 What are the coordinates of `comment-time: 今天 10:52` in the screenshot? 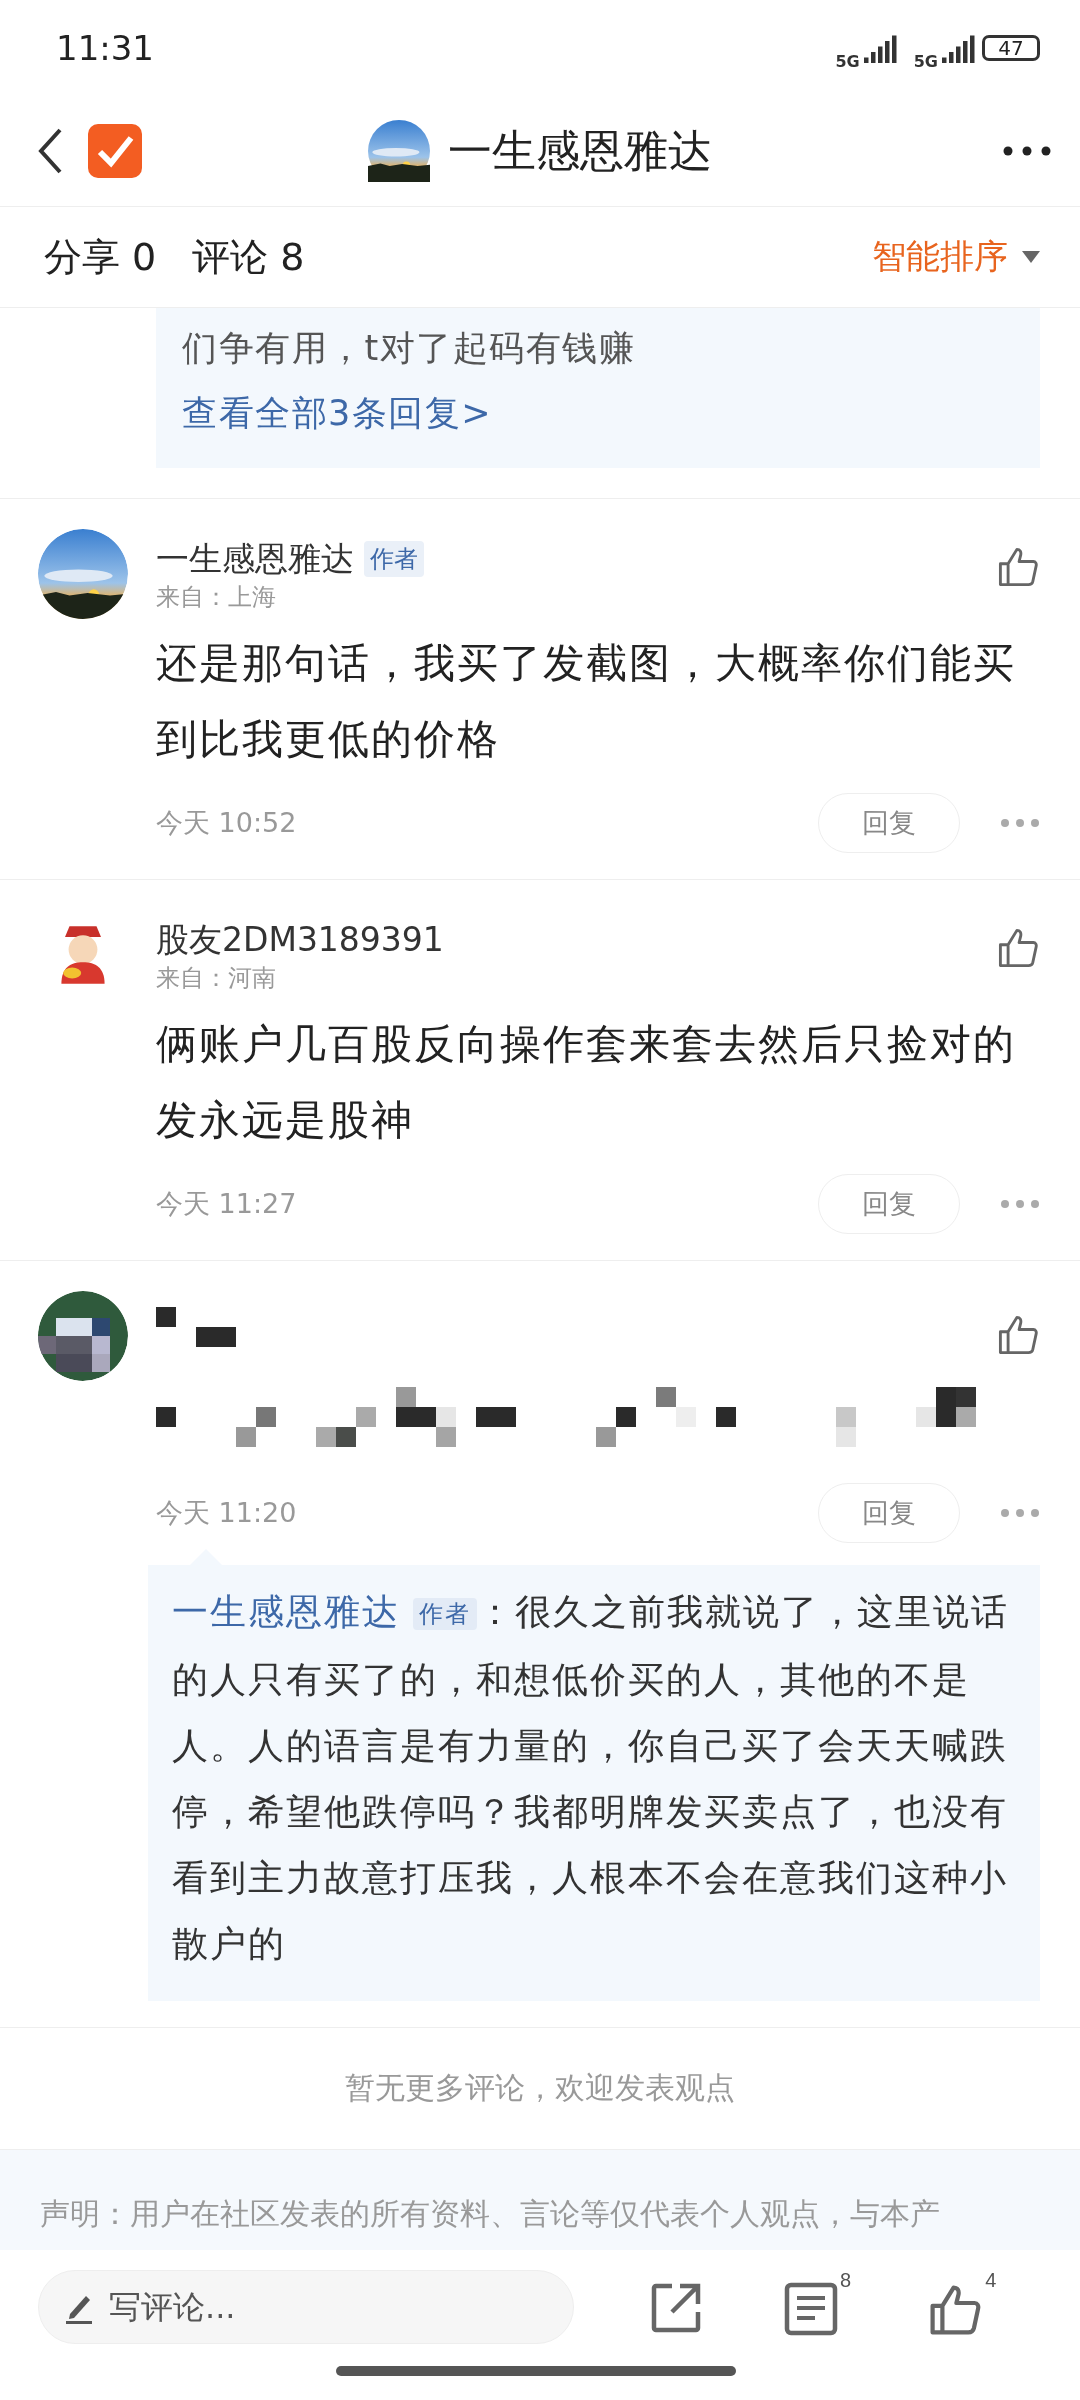 It's located at (226, 823).